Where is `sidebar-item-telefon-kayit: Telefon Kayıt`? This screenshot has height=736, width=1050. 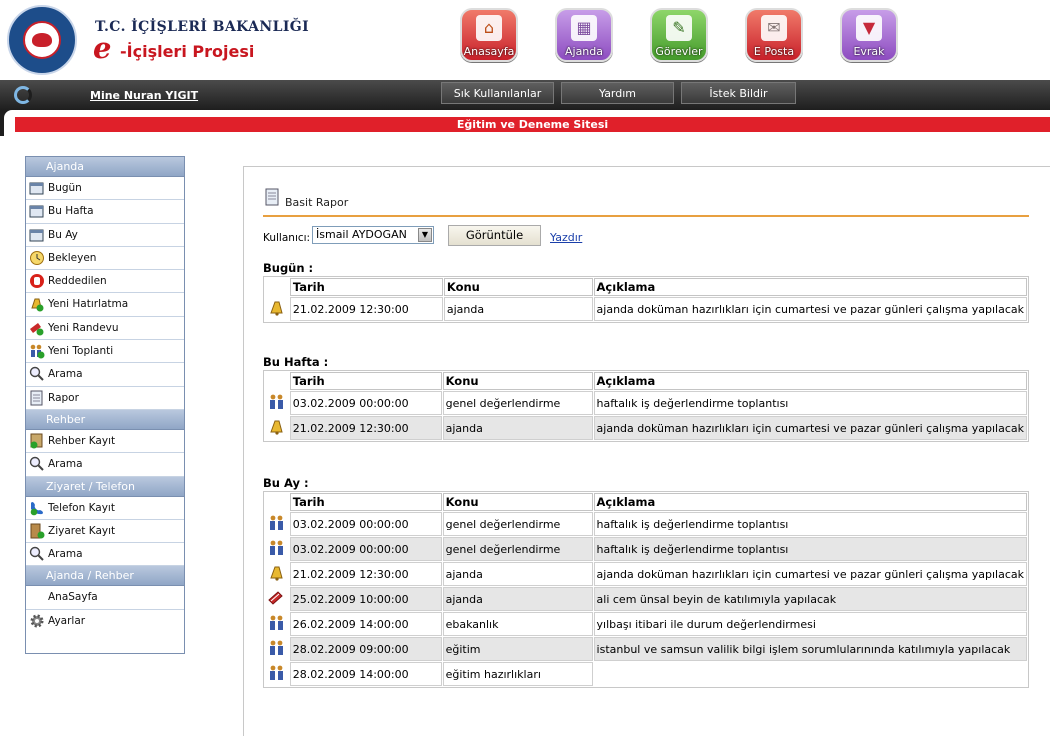
sidebar-item-telefon-kayit: Telefon Kayıt is located at coordinates (105, 508).